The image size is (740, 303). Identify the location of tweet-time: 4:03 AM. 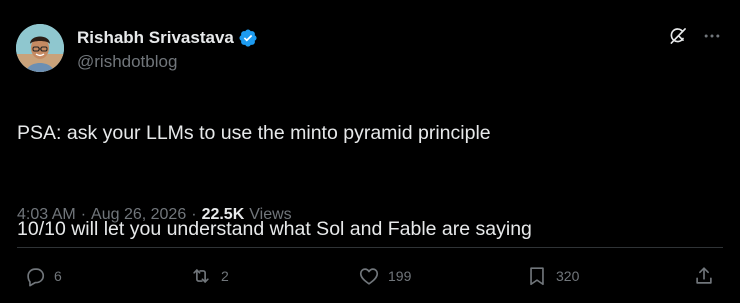
(46, 215).